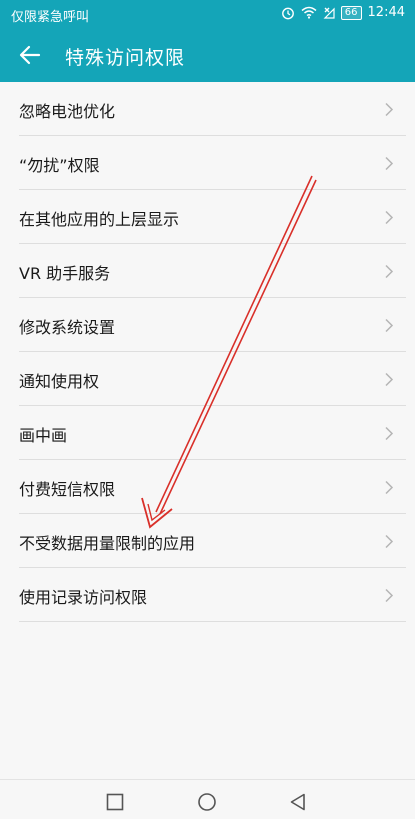  I want to click on clock-time: 12:44, so click(386, 12).